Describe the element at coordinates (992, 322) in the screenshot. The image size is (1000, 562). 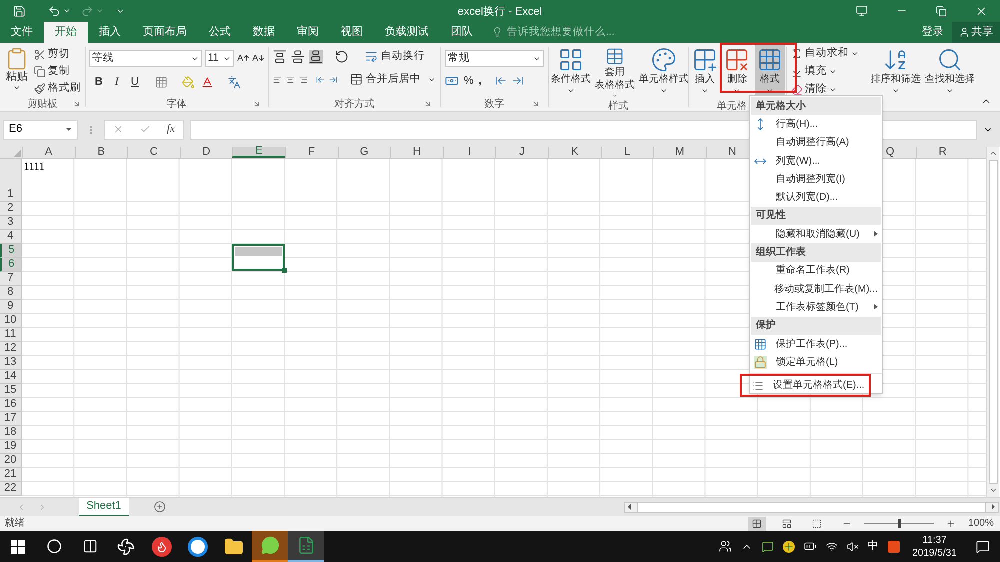
I see `vertical-scrollbar` at that location.